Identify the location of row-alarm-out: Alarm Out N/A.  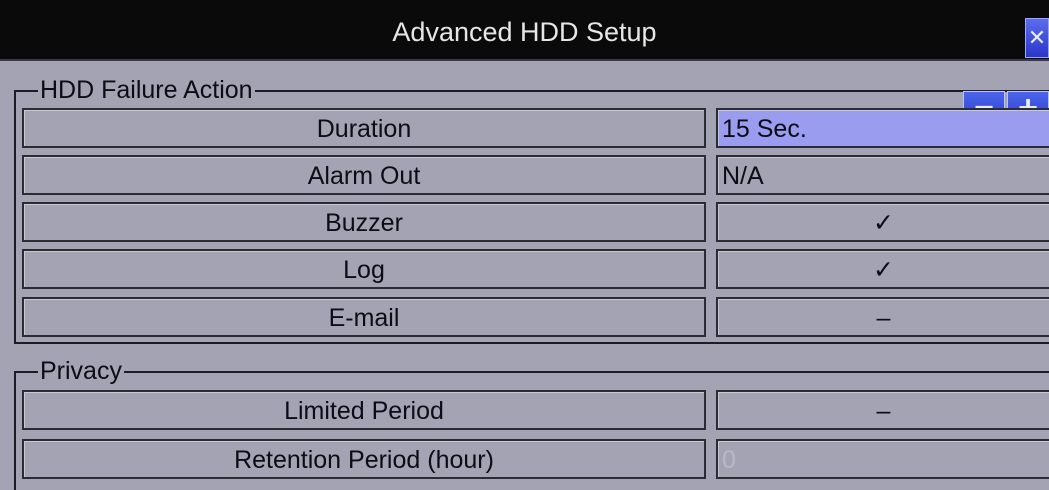
(535, 175).